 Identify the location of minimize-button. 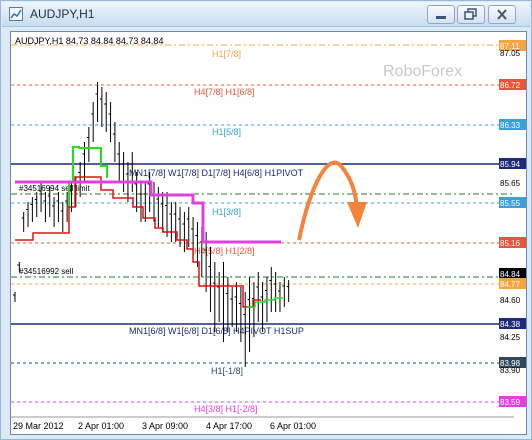
(441, 14).